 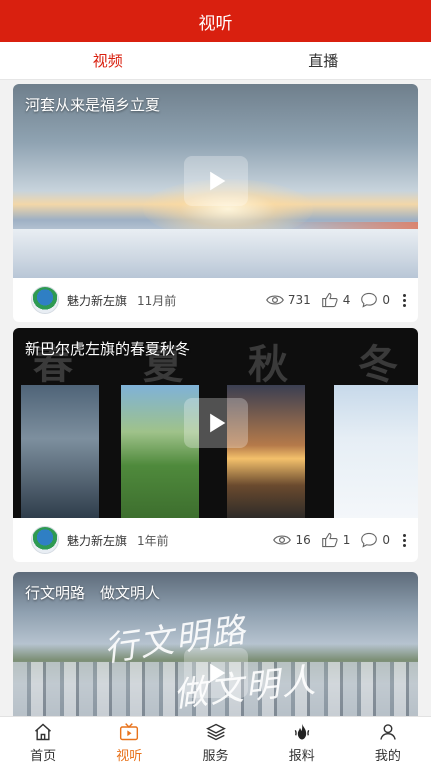 What do you see at coordinates (43, 756) in the screenshot?
I see `tabbar-label: 首页` at bounding box center [43, 756].